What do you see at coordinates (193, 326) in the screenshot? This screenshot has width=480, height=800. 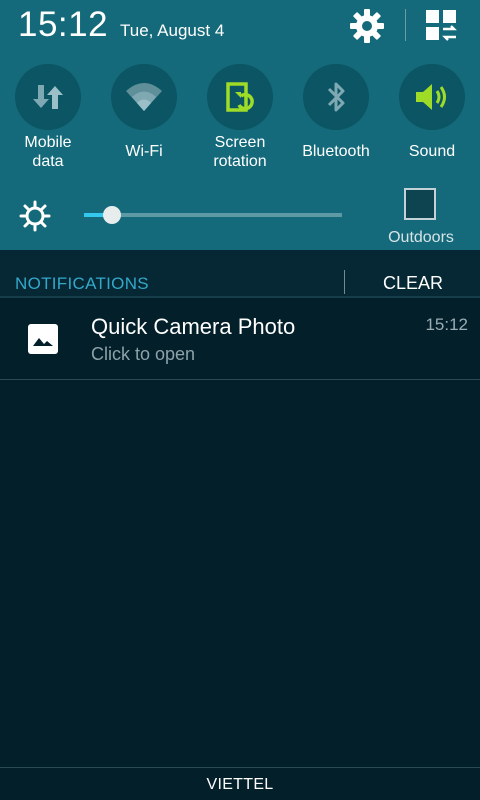 I see `notification-title: Quick Camera Photo` at bounding box center [193, 326].